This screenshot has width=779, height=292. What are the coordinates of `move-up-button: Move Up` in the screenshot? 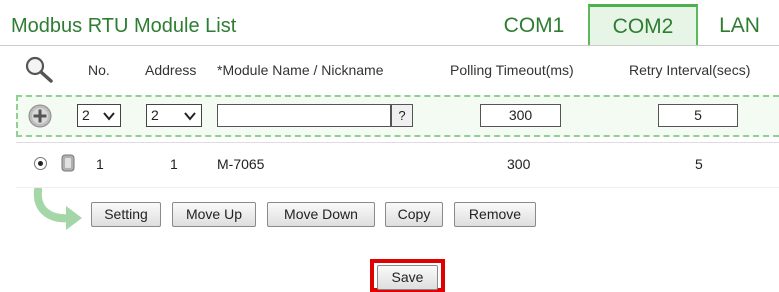 It's located at (214, 214).